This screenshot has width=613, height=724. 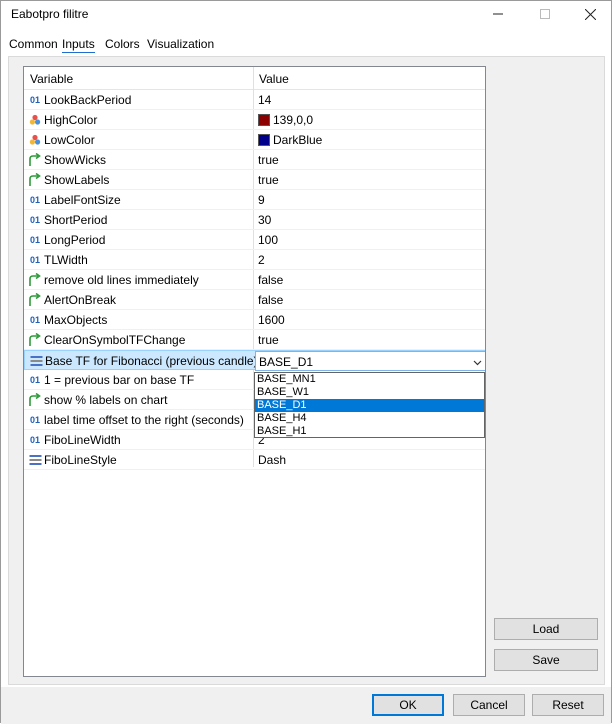 I want to click on grid-row: 01 LongPeriod 100, so click(x=254, y=240).